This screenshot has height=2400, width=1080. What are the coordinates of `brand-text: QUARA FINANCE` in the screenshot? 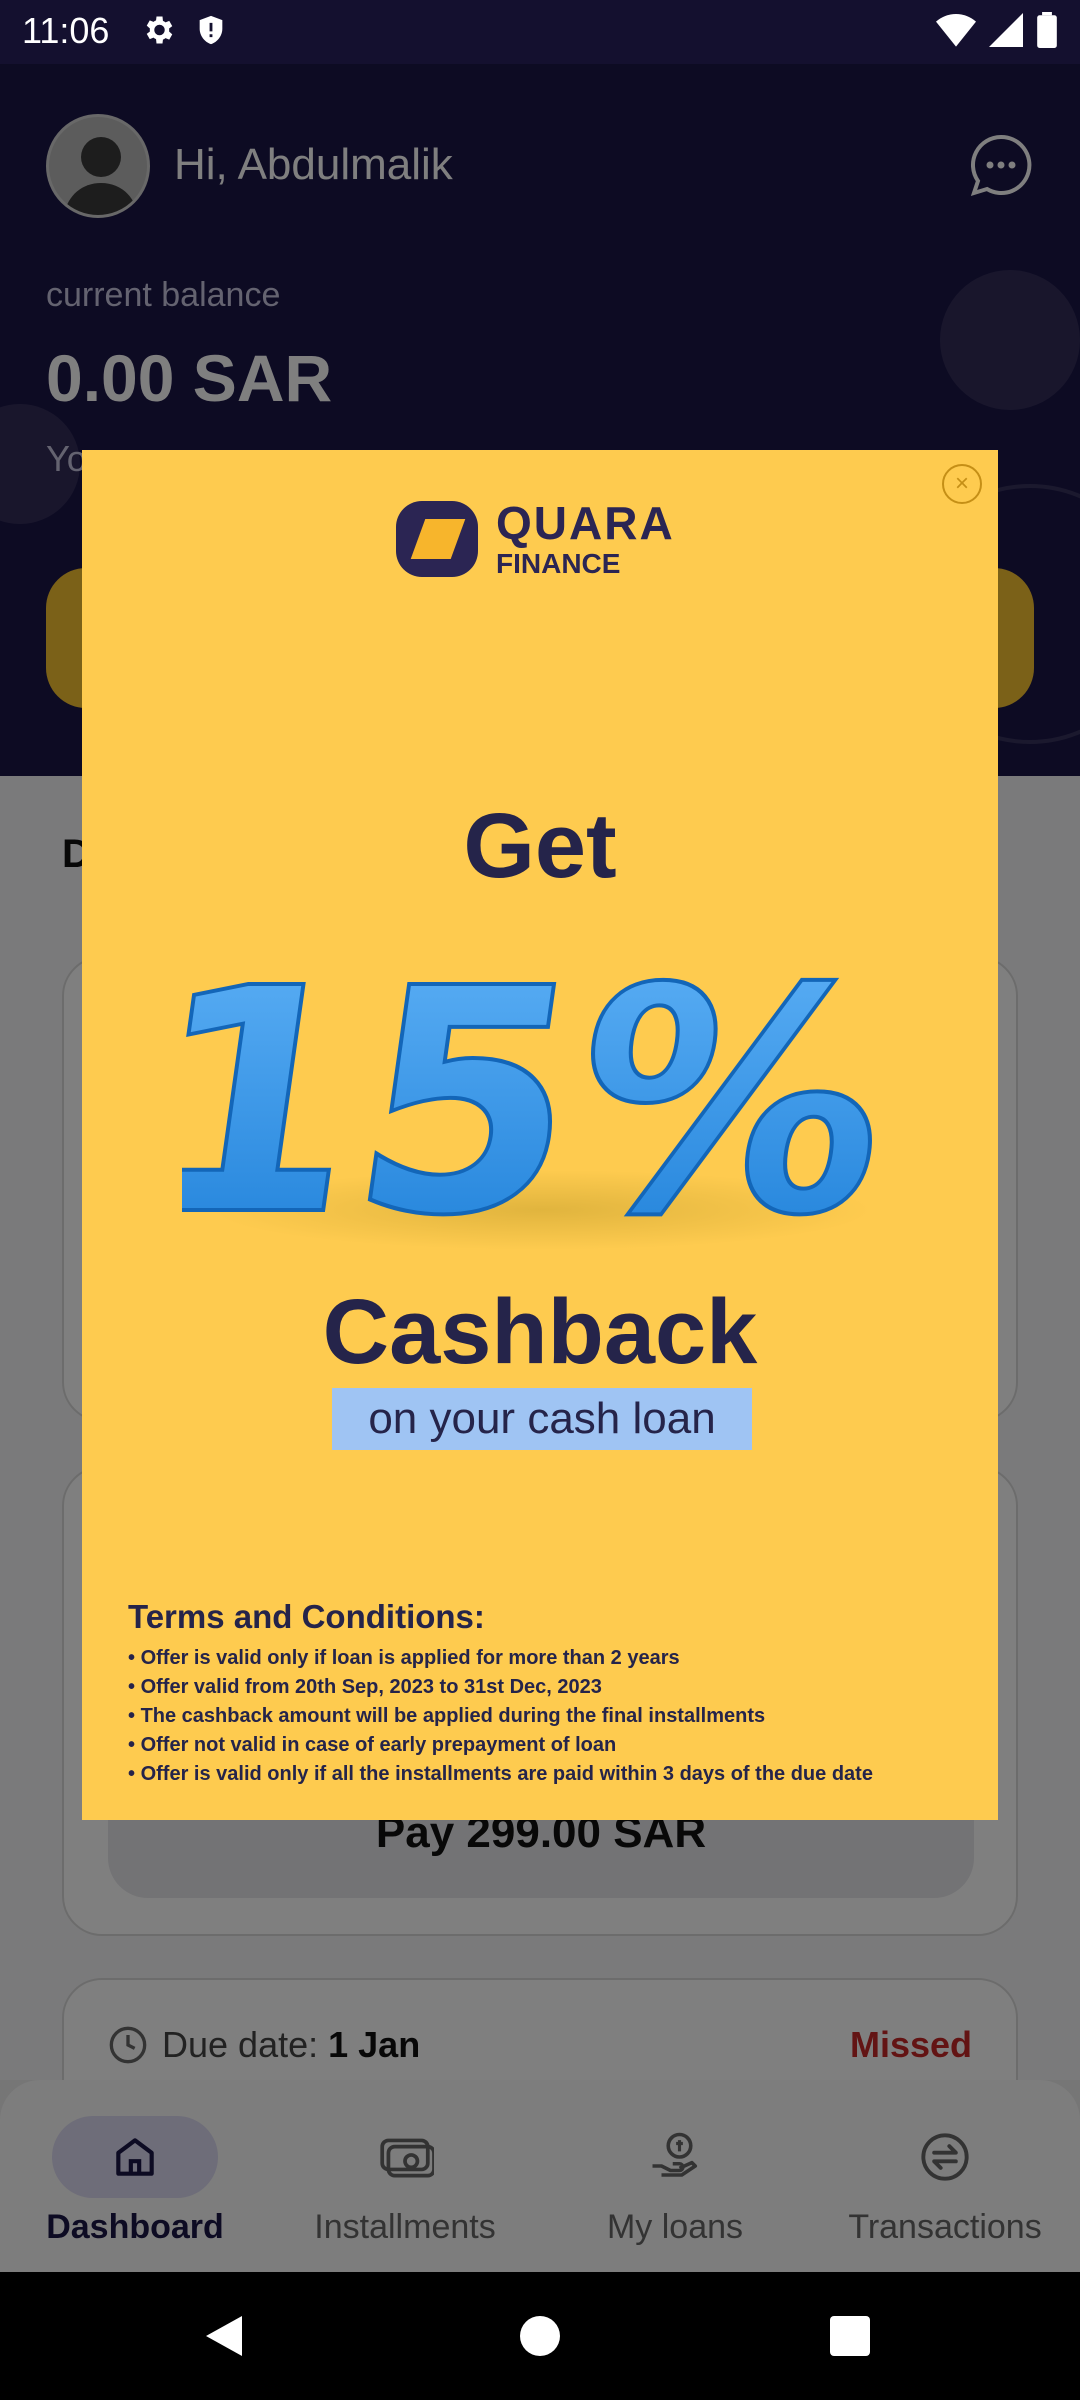 It's located at (585, 539).